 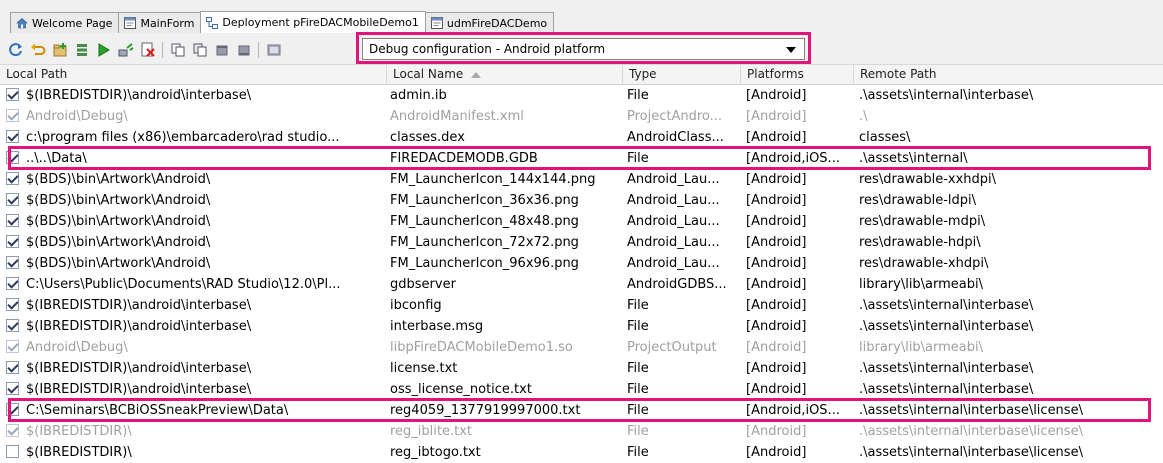 What do you see at coordinates (791, 50) in the screenshot?
I see `chevron-down-icon` at bounding box center [791, 50].